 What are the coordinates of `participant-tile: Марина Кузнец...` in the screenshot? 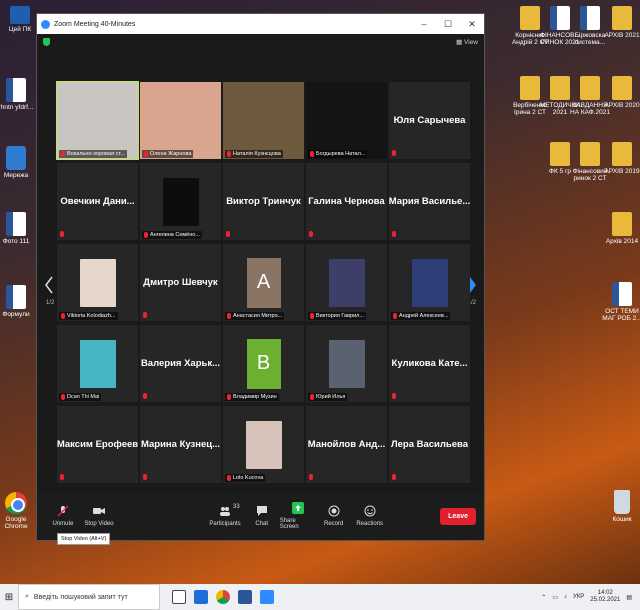 It's located at (180, 444).